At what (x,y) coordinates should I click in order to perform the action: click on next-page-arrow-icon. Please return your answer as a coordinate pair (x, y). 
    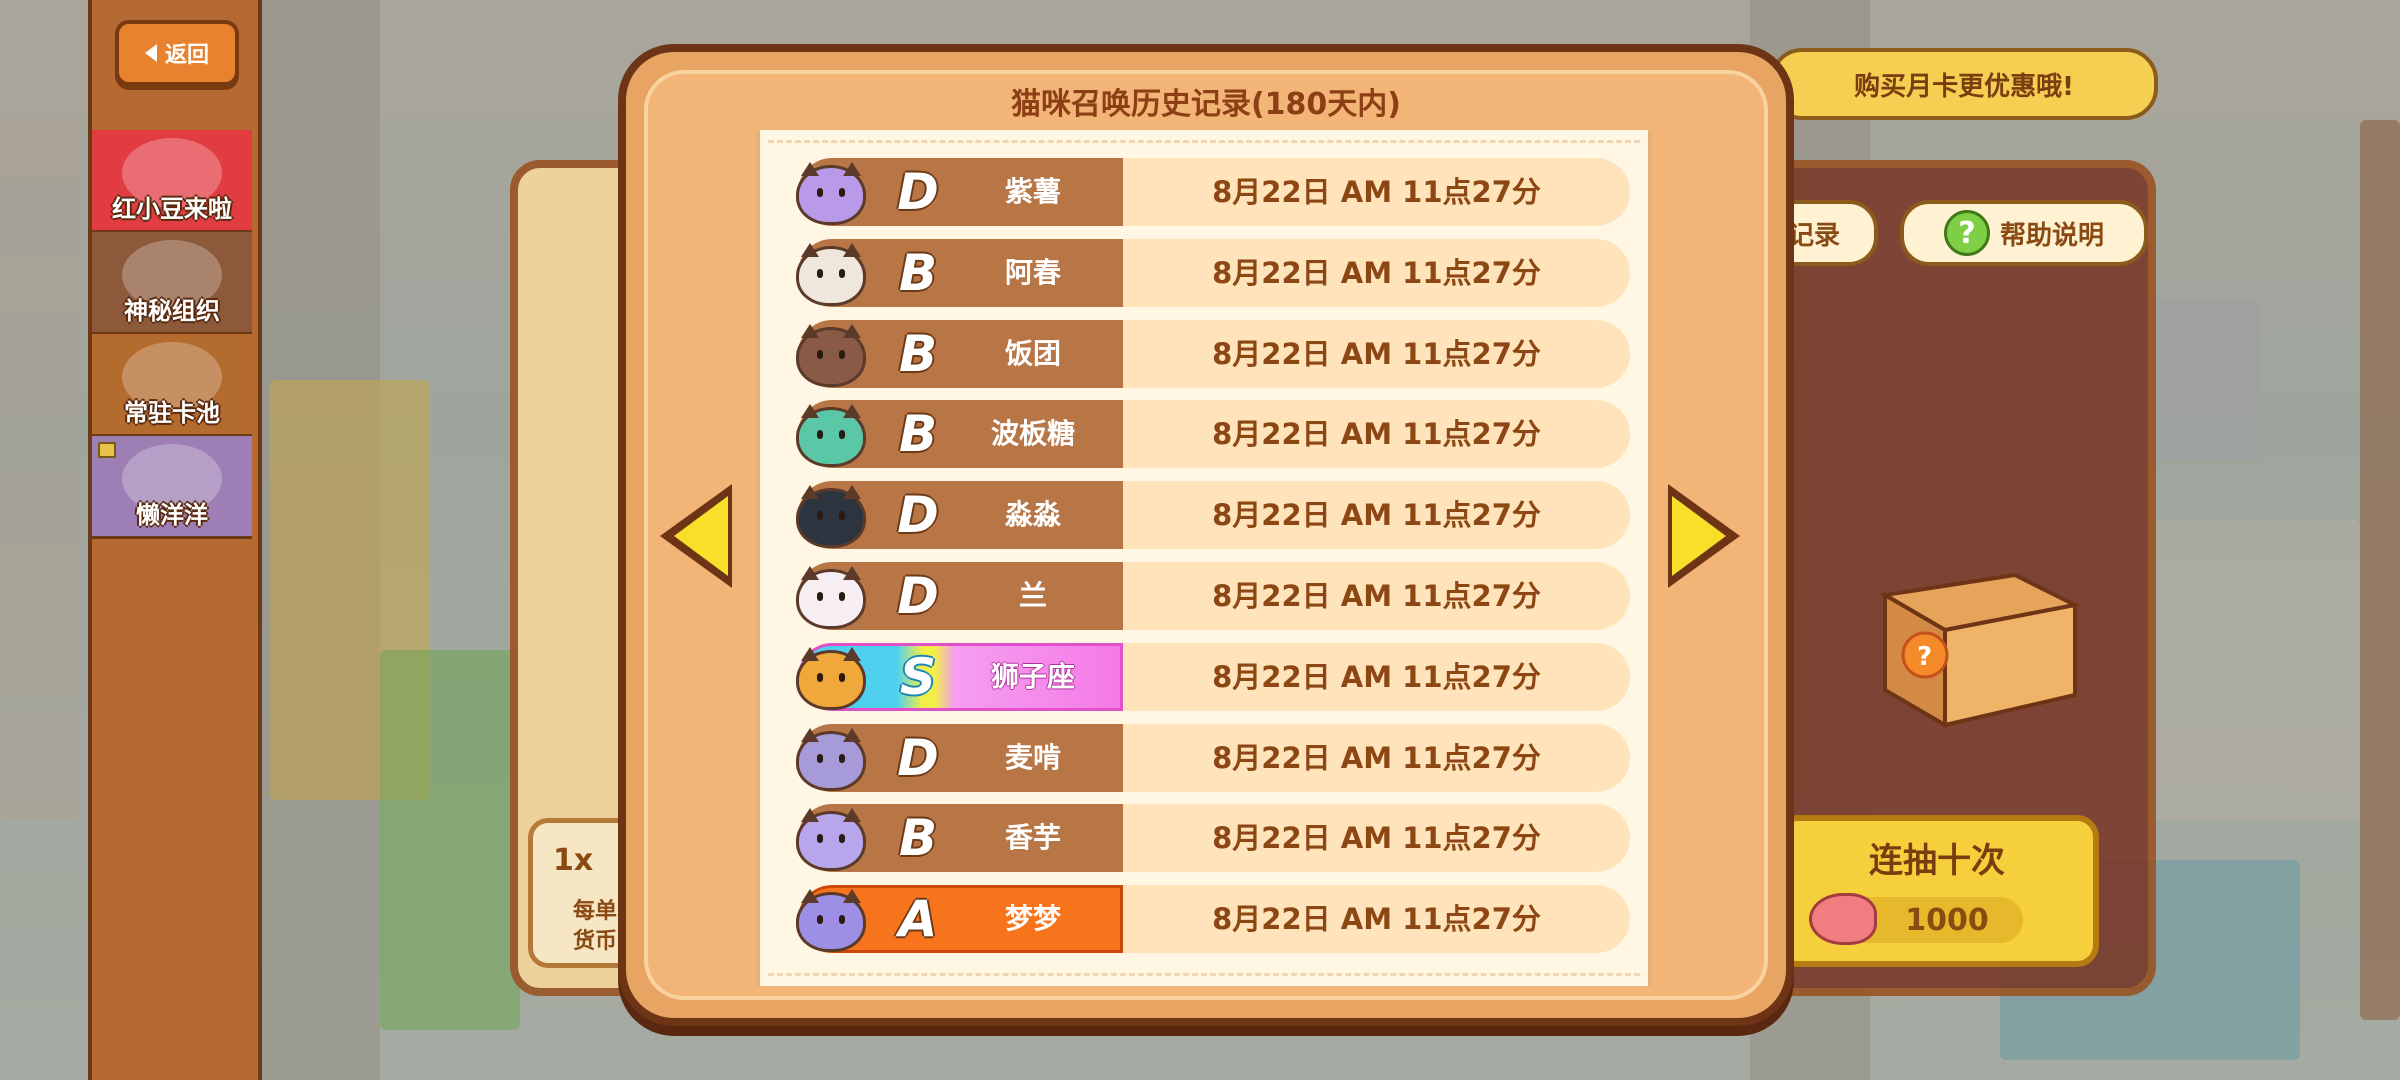
    Looking at the image, I should click on (1704, 536).